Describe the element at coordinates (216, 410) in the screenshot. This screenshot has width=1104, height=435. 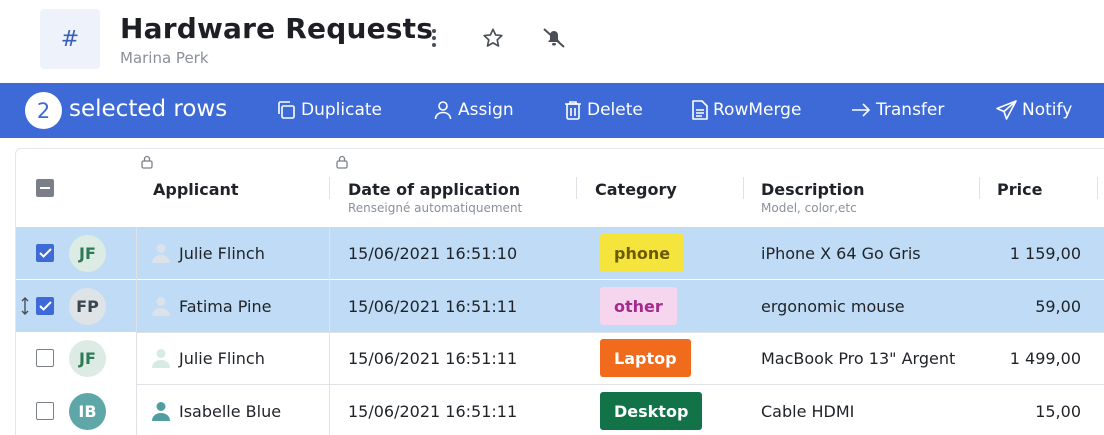
I see `applicant-cell: Isabelle Blue` at that location.